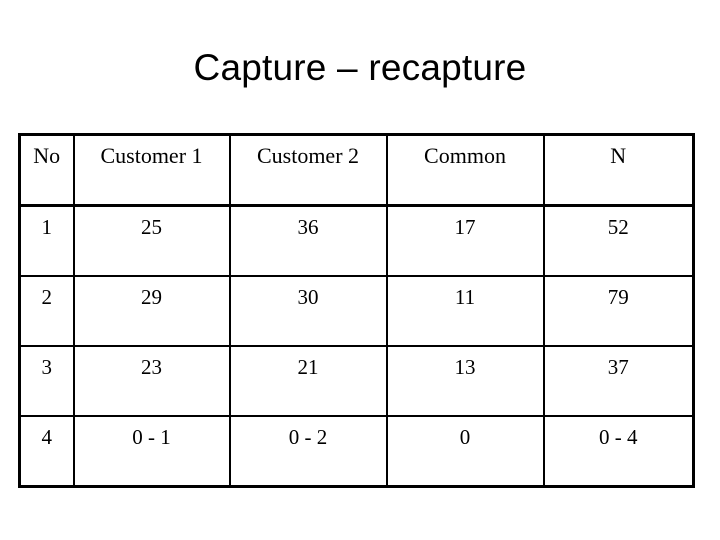 The width and height of the screenshot is (720, 540). Describe the element at coordinates (46, 451) in the screenshot. I see `cell-no: 4` at that location.